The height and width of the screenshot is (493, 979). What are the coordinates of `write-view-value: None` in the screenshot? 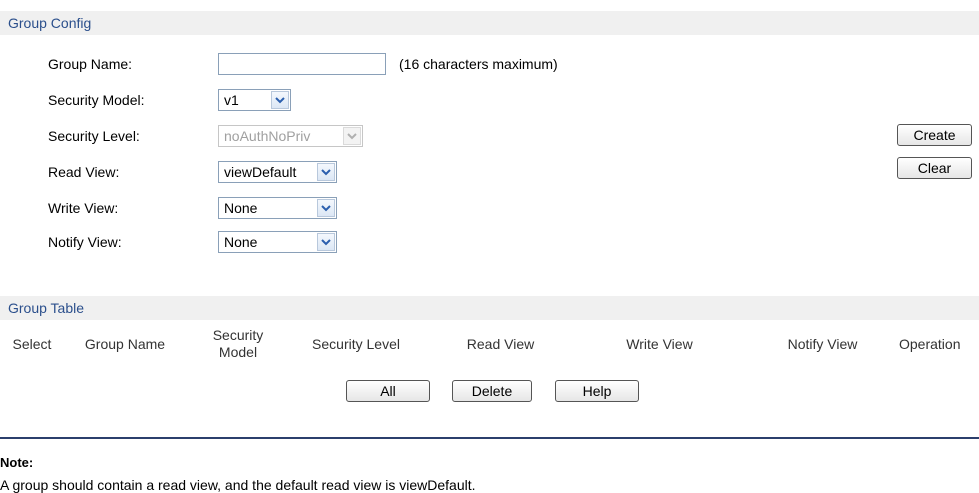 It's located at (241, 208).